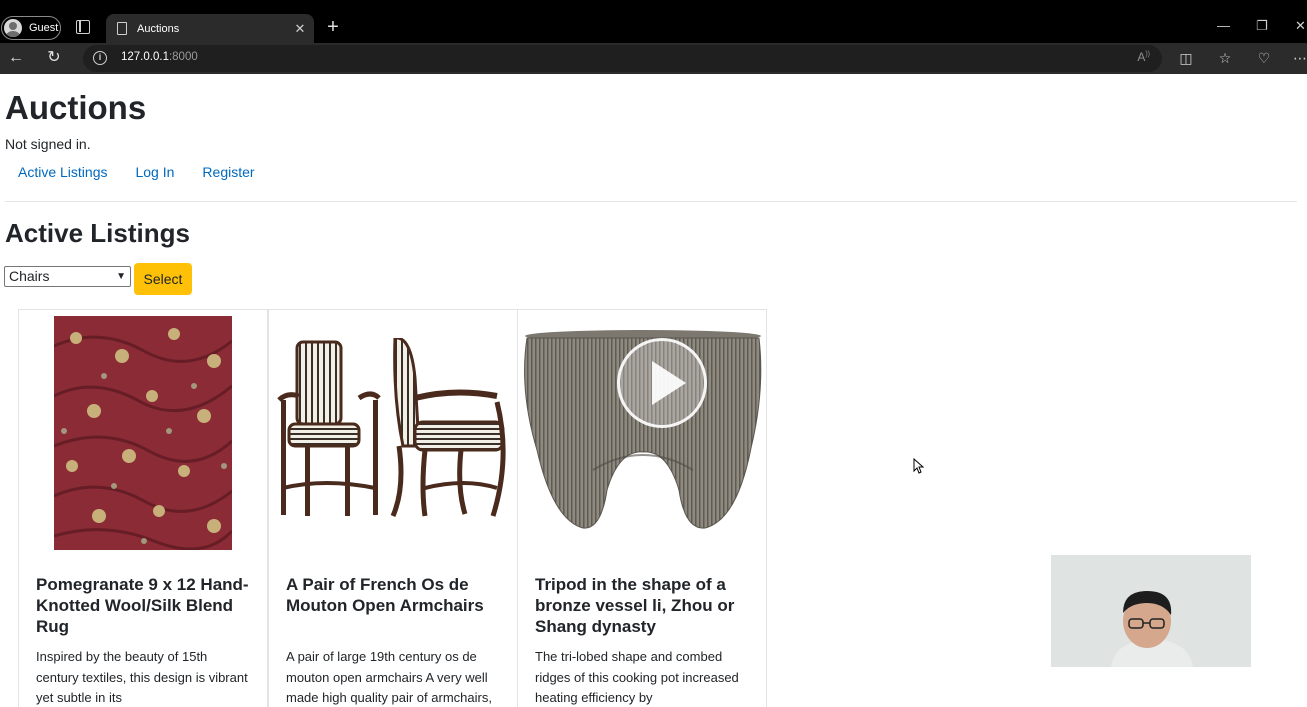  Describe the element at coordinates (163, 279) in the screenshot. I see `select-button: Select` at that location.